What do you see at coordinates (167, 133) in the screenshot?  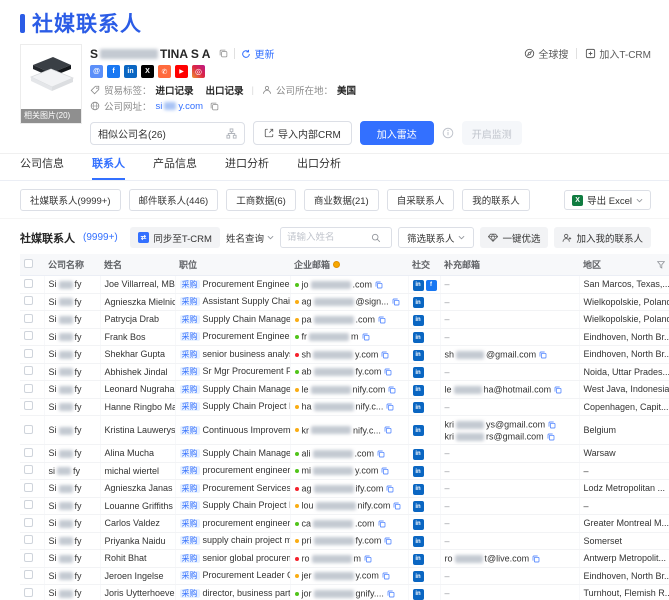 I see `similar-companies-dropdown: 相似公司名(26)` at bounding box center [167, 133].